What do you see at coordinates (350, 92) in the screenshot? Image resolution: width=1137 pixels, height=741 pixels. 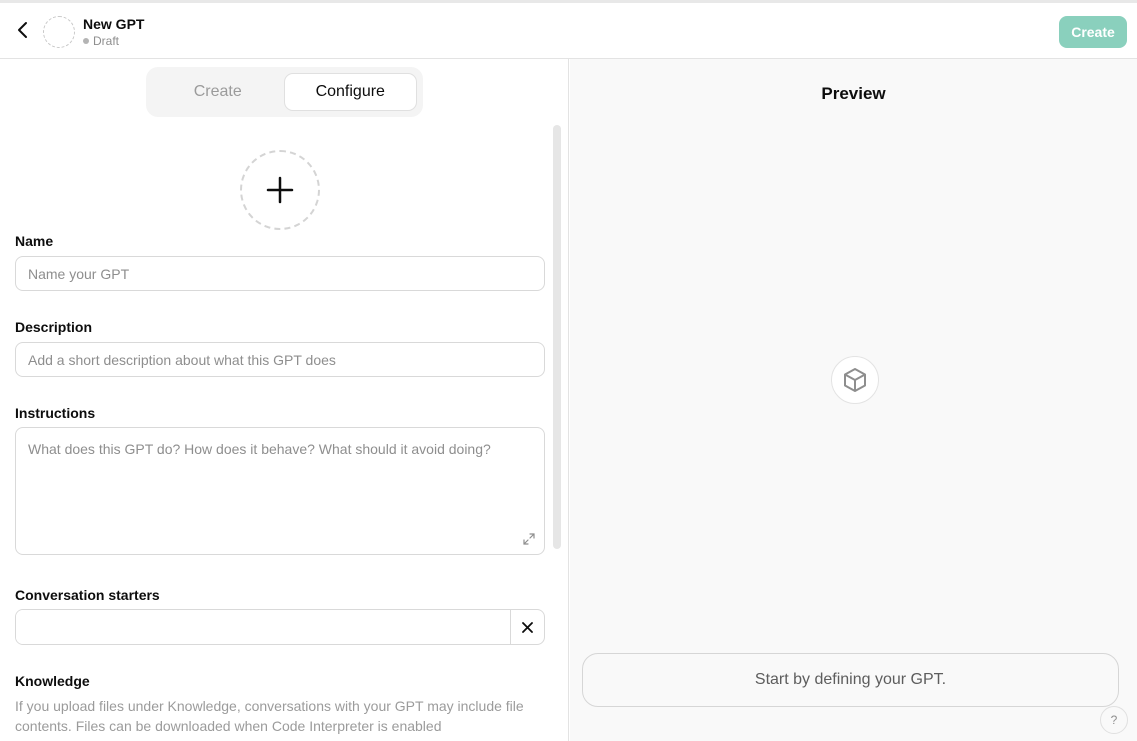 I see `tab-configure: Configure` at bounding box center [350, 92].